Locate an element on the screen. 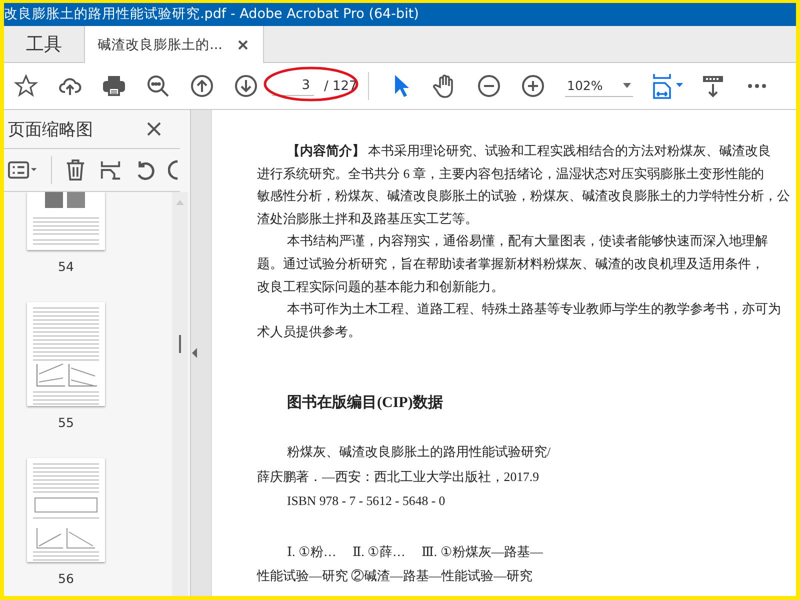 This screenshot has width=800, height=600. text-line: 渣处治膨胀土拌和及路基压实工艺等。 is located at coordinates (368, 219).